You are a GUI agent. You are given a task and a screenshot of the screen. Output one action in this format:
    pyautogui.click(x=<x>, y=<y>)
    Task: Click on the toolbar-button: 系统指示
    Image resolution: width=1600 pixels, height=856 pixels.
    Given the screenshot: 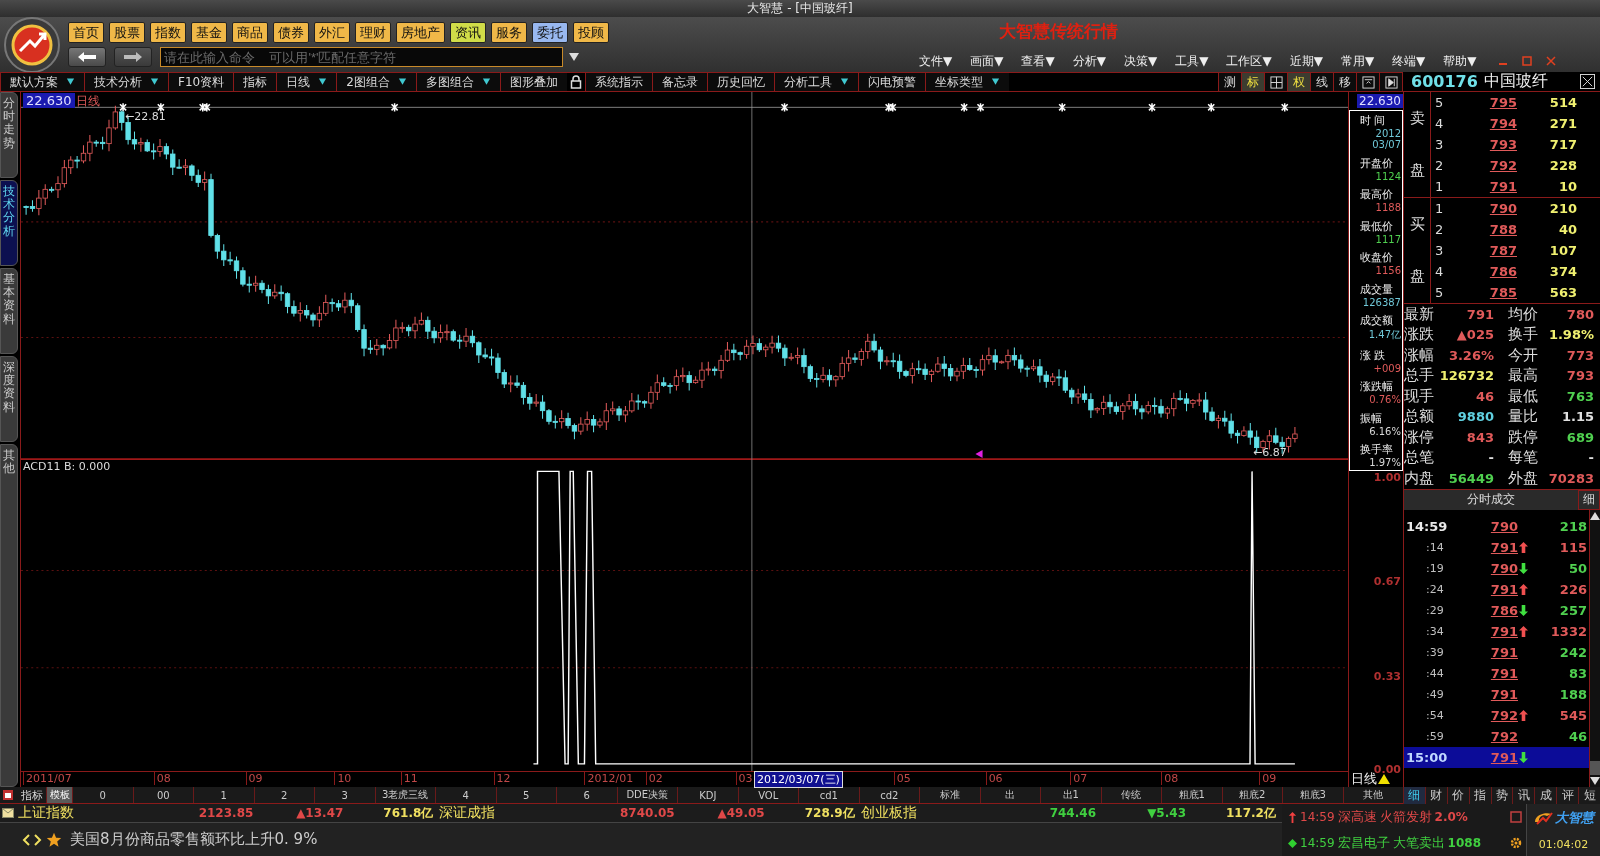 What is the action you would take?
    pyautogui.click(x=618, y=82)
    